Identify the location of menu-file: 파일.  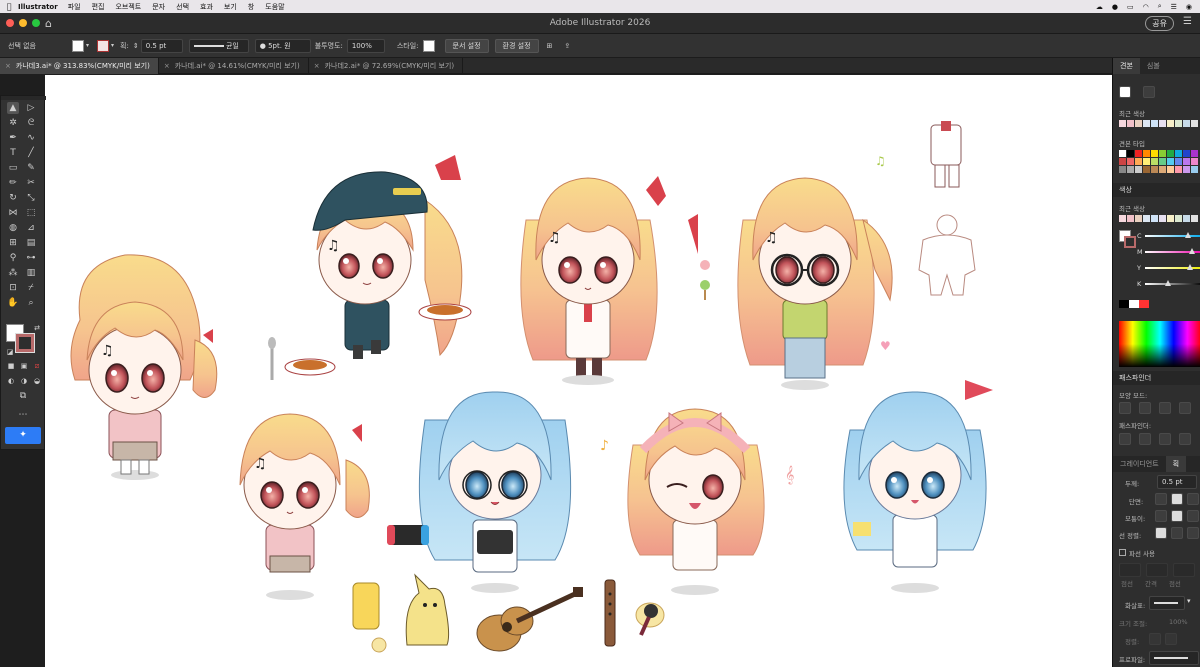
(74, 7).